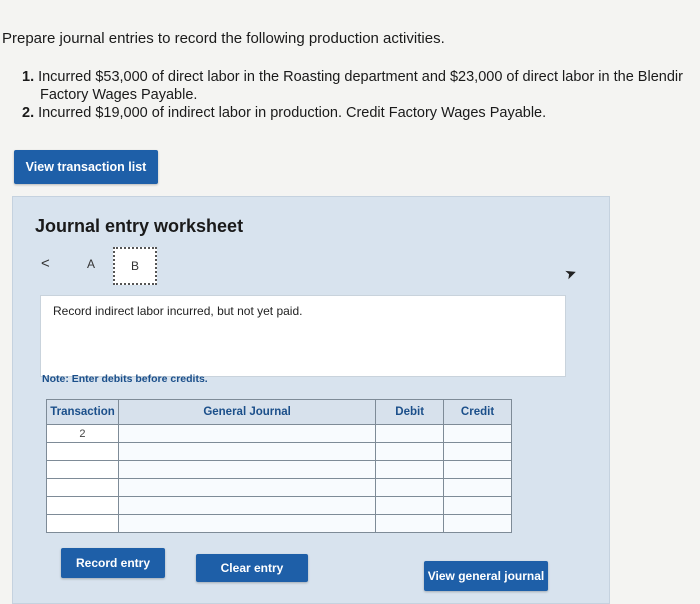 This screenshot has height=604, width=700. I want to click on view-general-journal-button: View general journal, so click(486, 576).